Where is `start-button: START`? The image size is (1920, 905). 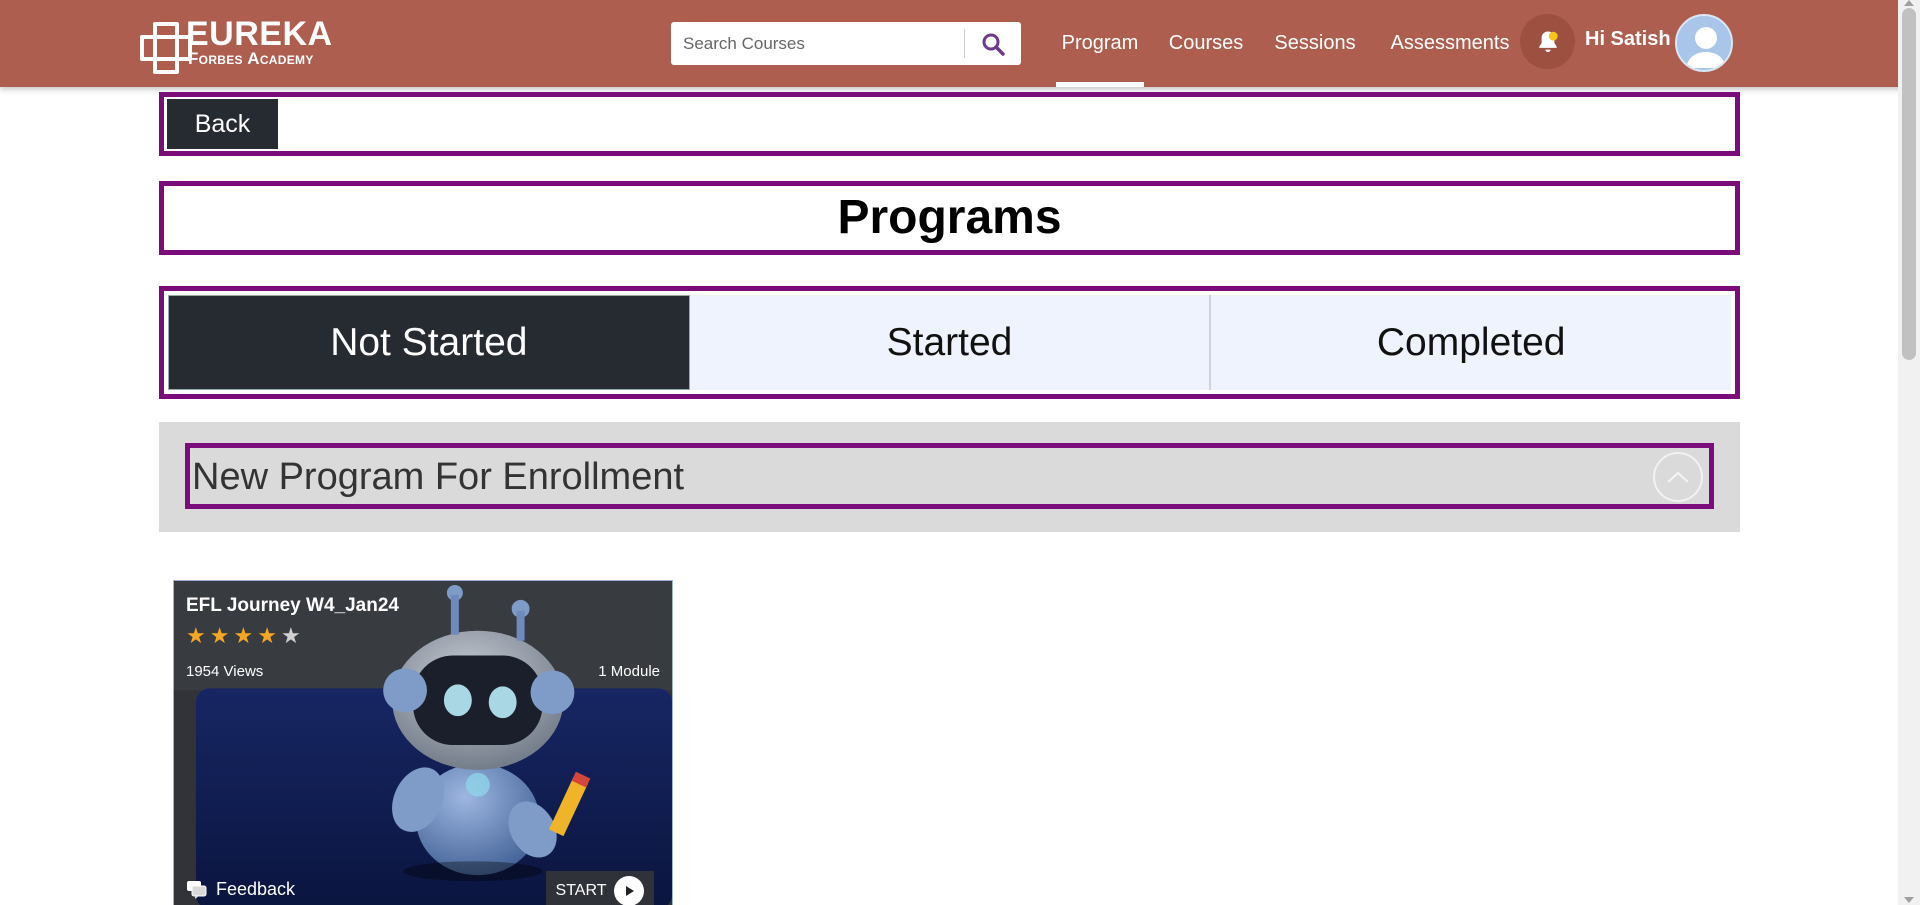
start-button: START is located at coordinates (600, 888).